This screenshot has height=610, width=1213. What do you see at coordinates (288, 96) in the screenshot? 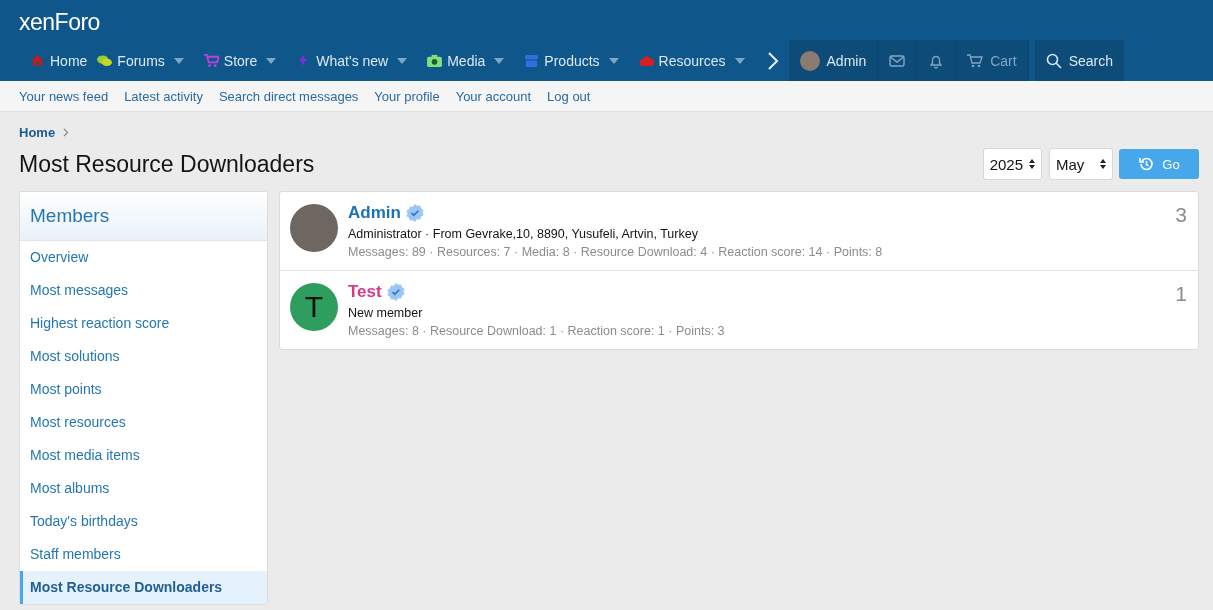
I see `subnav-link: Search direct messages` at bounding box center [288, 96].